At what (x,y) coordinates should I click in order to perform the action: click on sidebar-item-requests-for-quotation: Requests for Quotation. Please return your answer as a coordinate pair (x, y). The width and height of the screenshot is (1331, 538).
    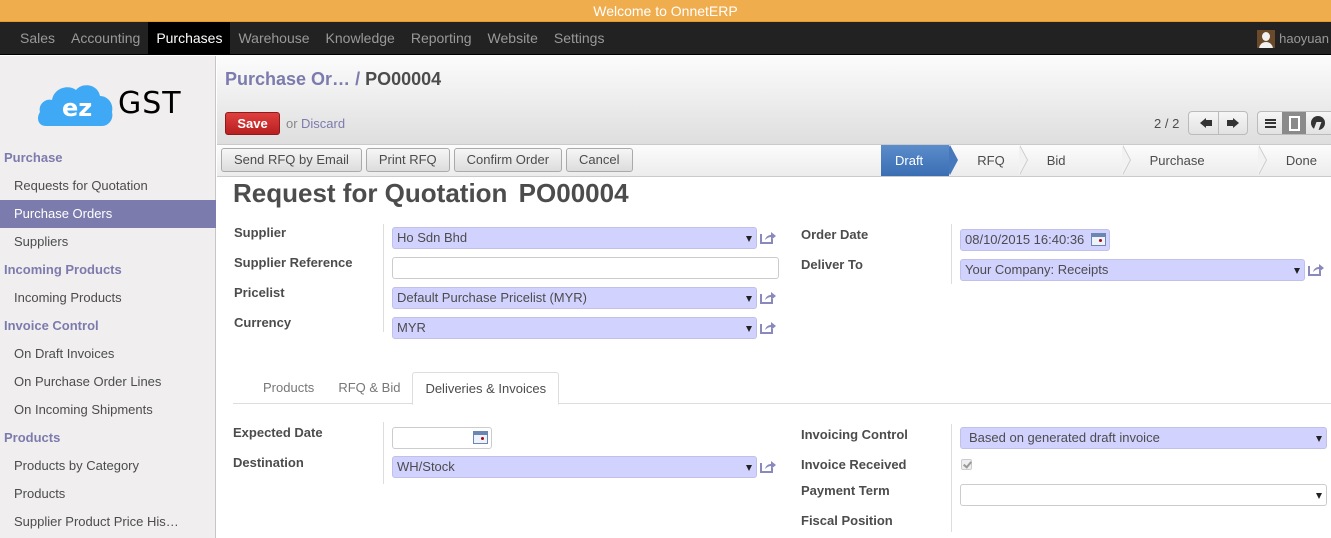
    Looking at the image, I should click on (108, 186).